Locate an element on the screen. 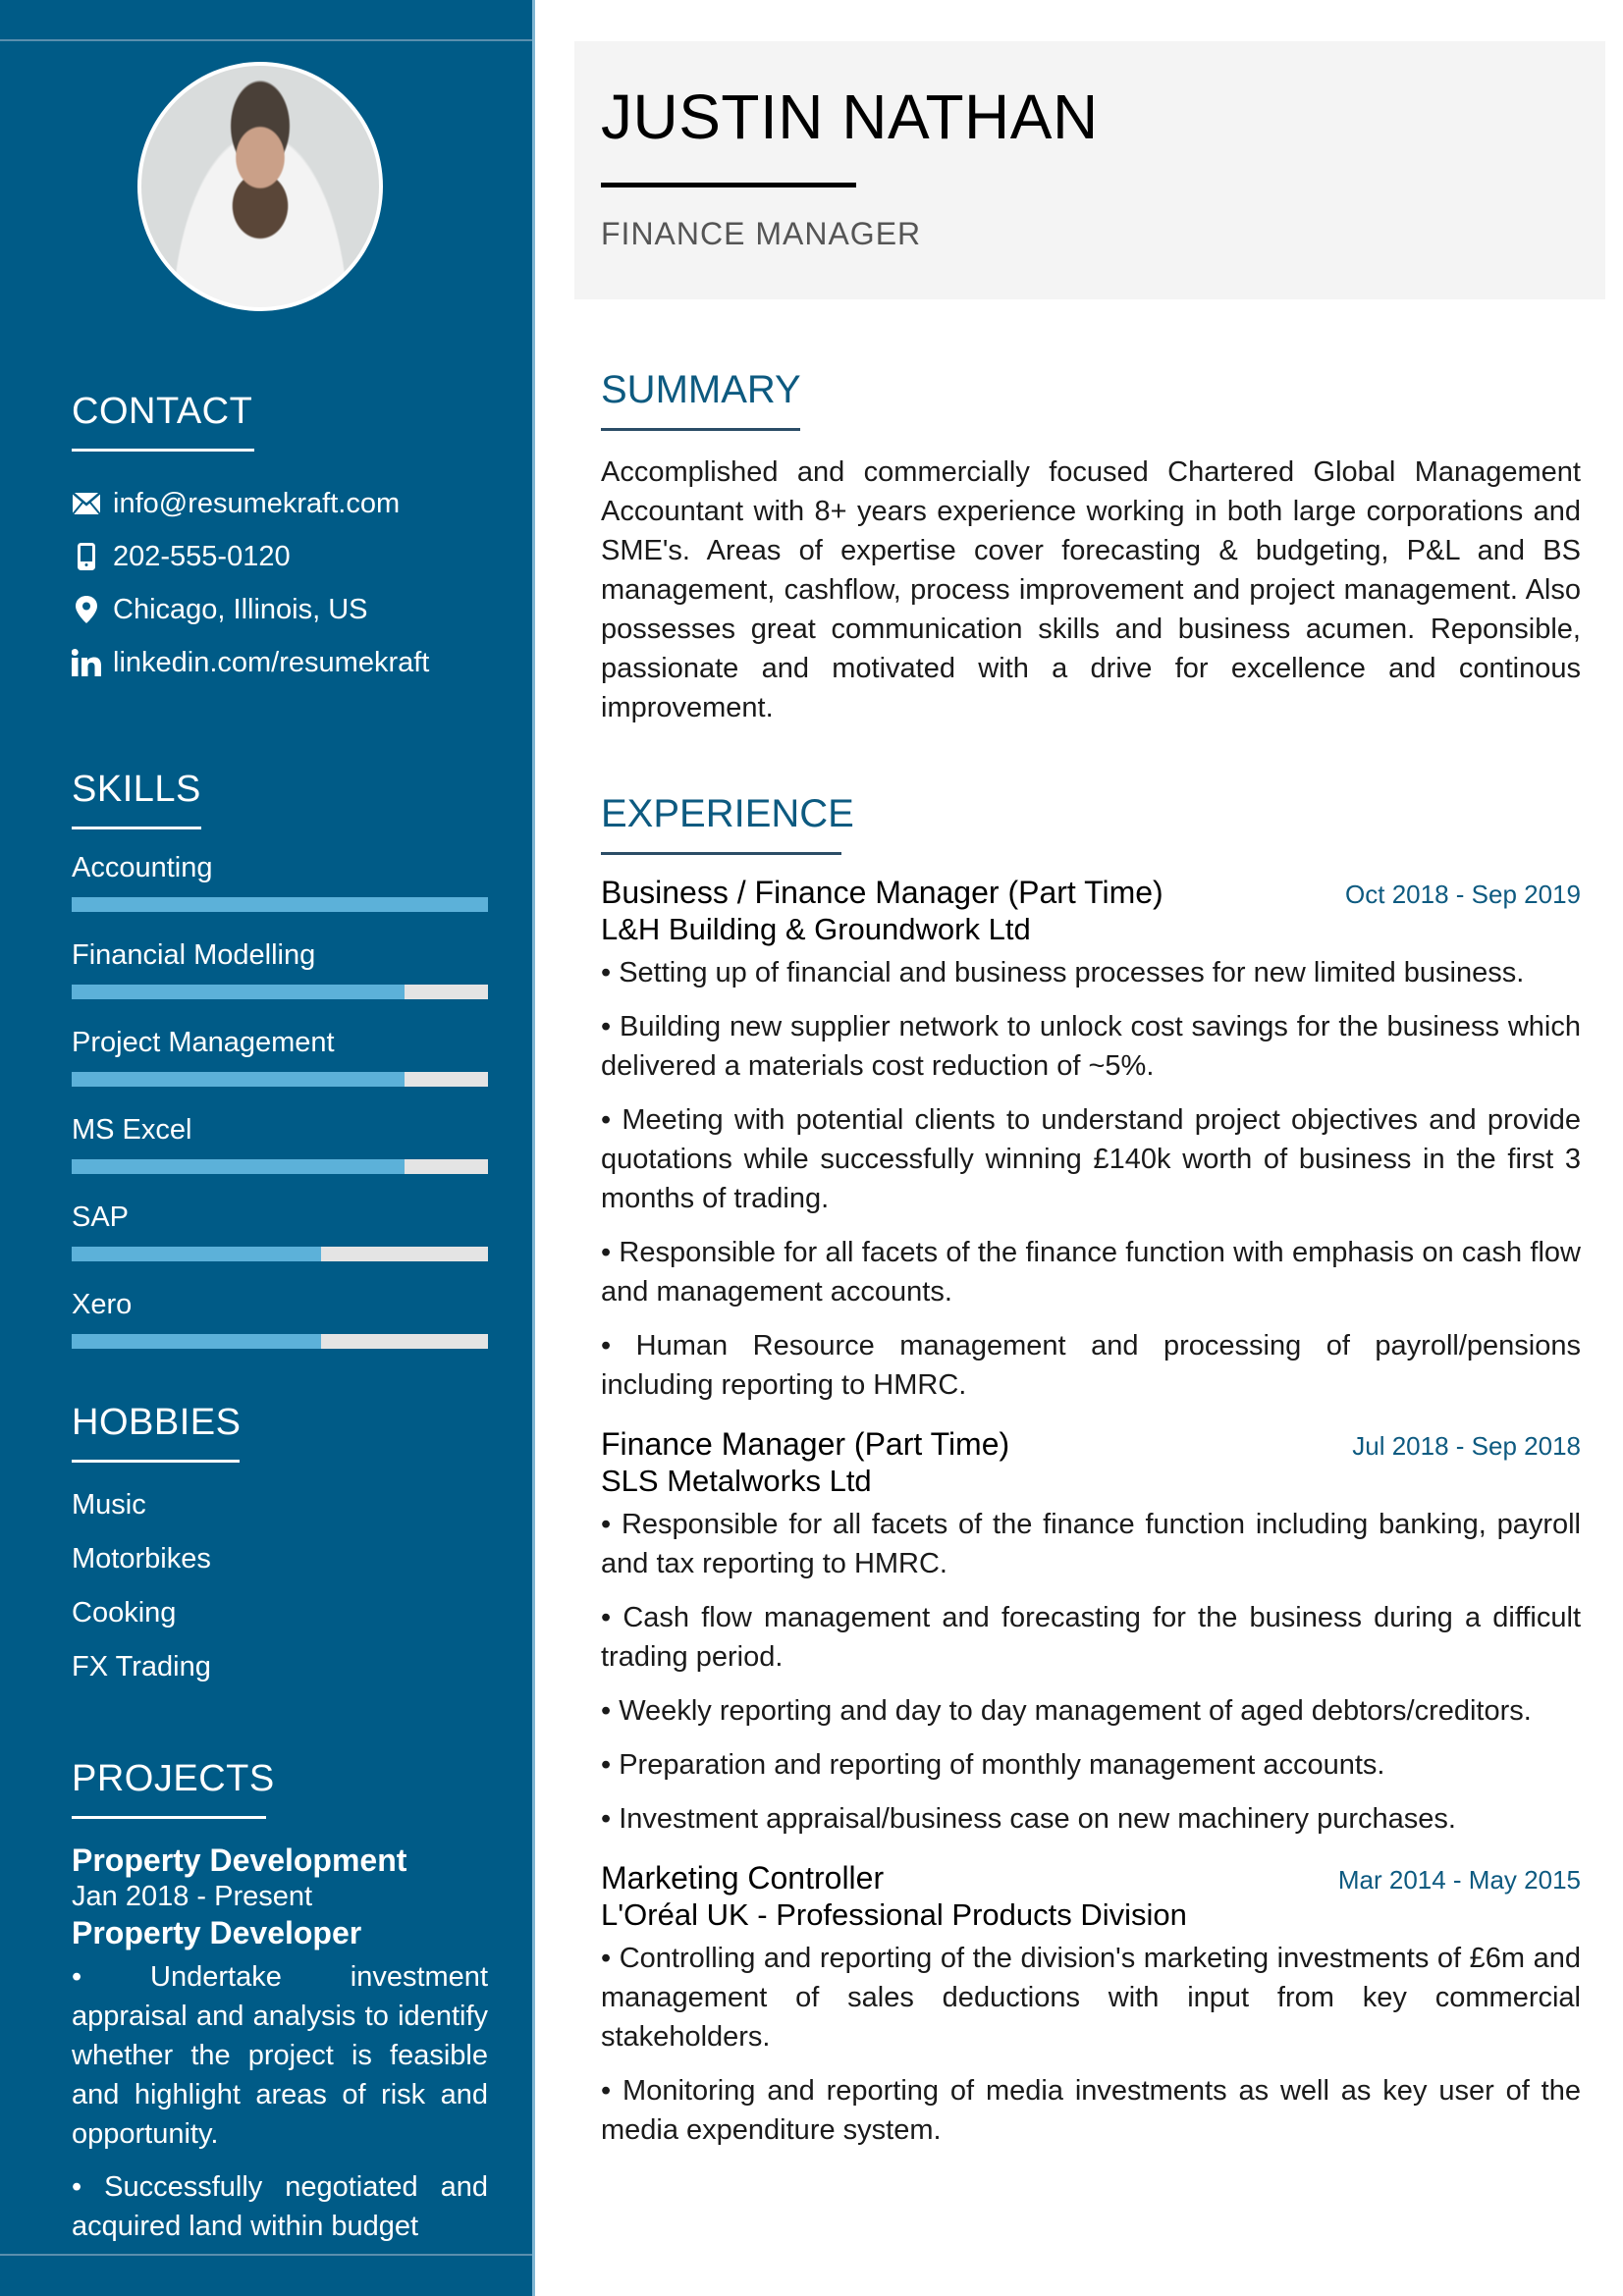 Image resolution: width=1623 pixels, height=2296 pixels. skill-label: SAP is located at coordinates (101, 1217).